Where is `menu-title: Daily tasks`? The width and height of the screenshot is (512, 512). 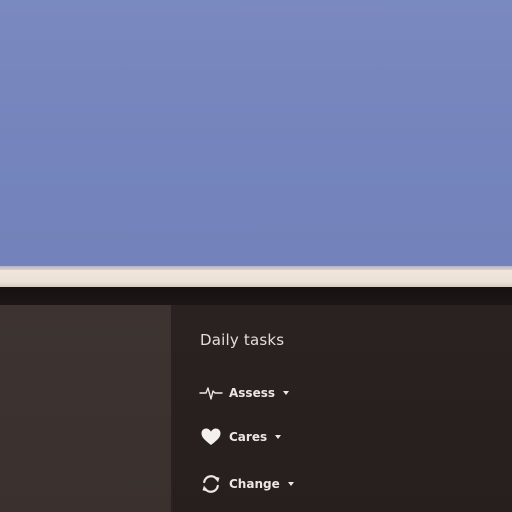 menu-title: Daily tasks is located at coordinates (242, 340).